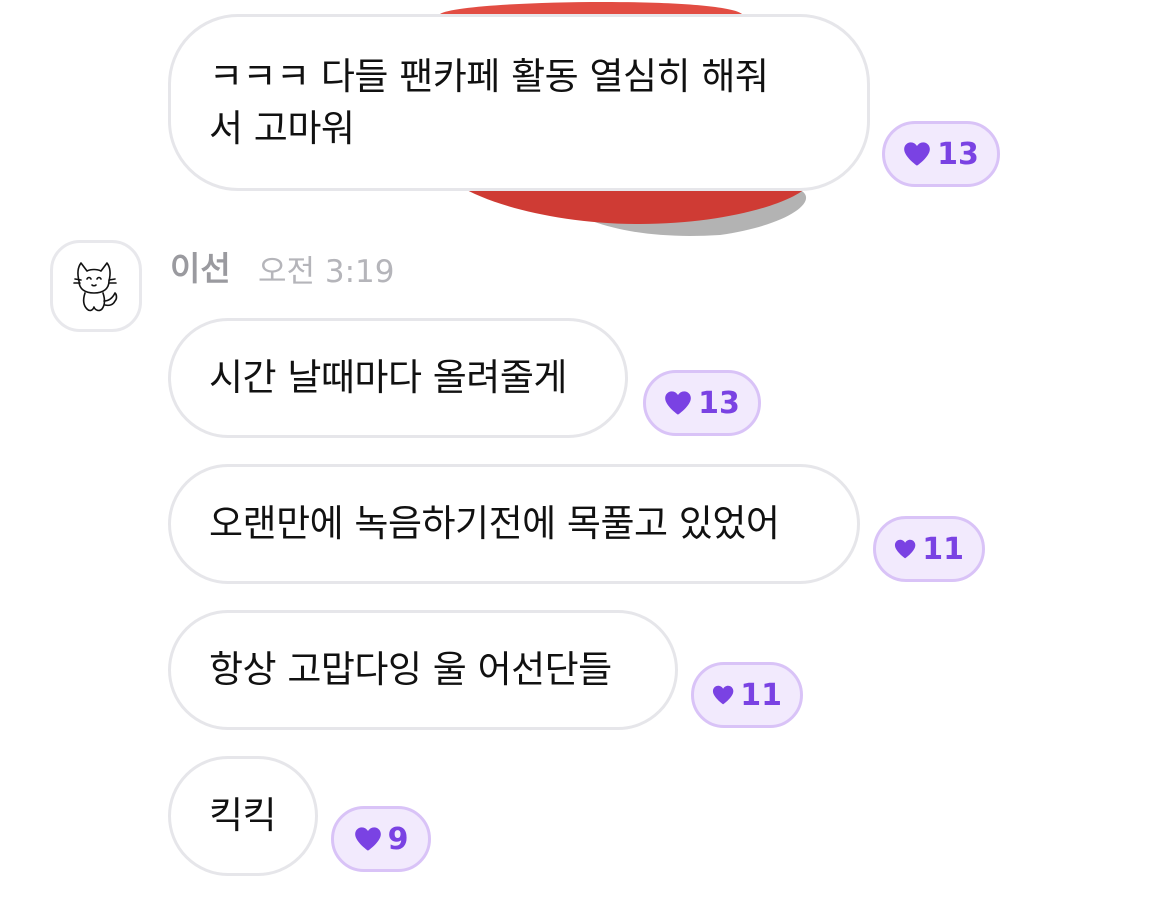  Describe the element at coordinates (388, 377) in the screenshot. I see `message-text: 시간 날때마다 올려줄게` at that location.